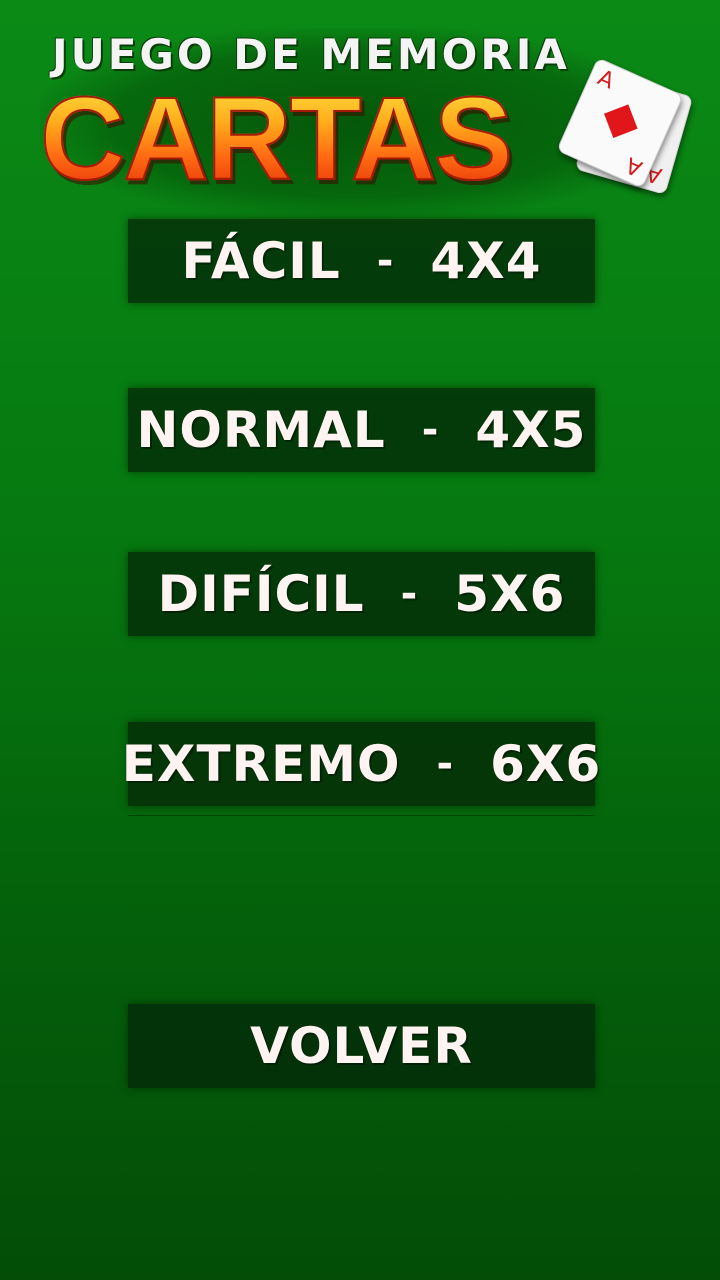 The image size is (720, 1280). I want to click on game-logo: JUEGO DE MEMORIA CARTAS A A A, so click(362, 118).